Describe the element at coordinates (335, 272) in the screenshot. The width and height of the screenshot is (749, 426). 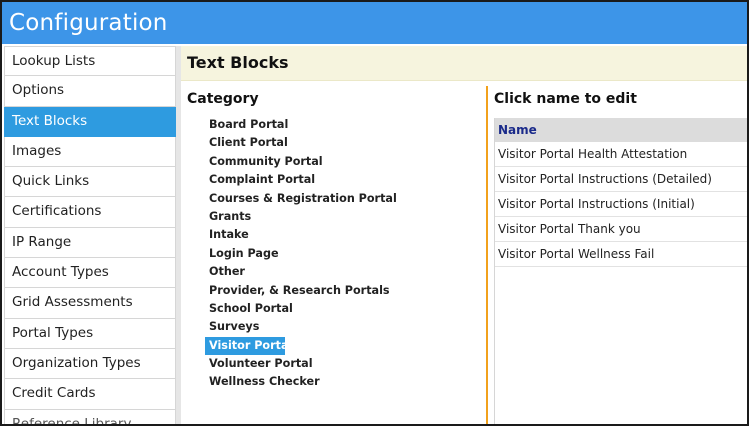
I see `category-item-other: Other` at that location.